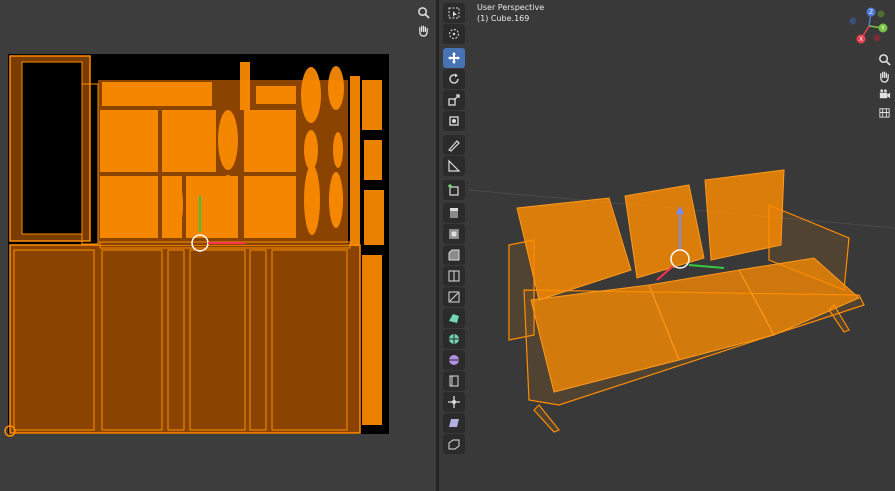 This screenshot has height=491, width=895. What do you see at coordinates (869, 26) in the screenshot?
I see `axis-gizmo: Z Y X` at bounding box center [869, 26].